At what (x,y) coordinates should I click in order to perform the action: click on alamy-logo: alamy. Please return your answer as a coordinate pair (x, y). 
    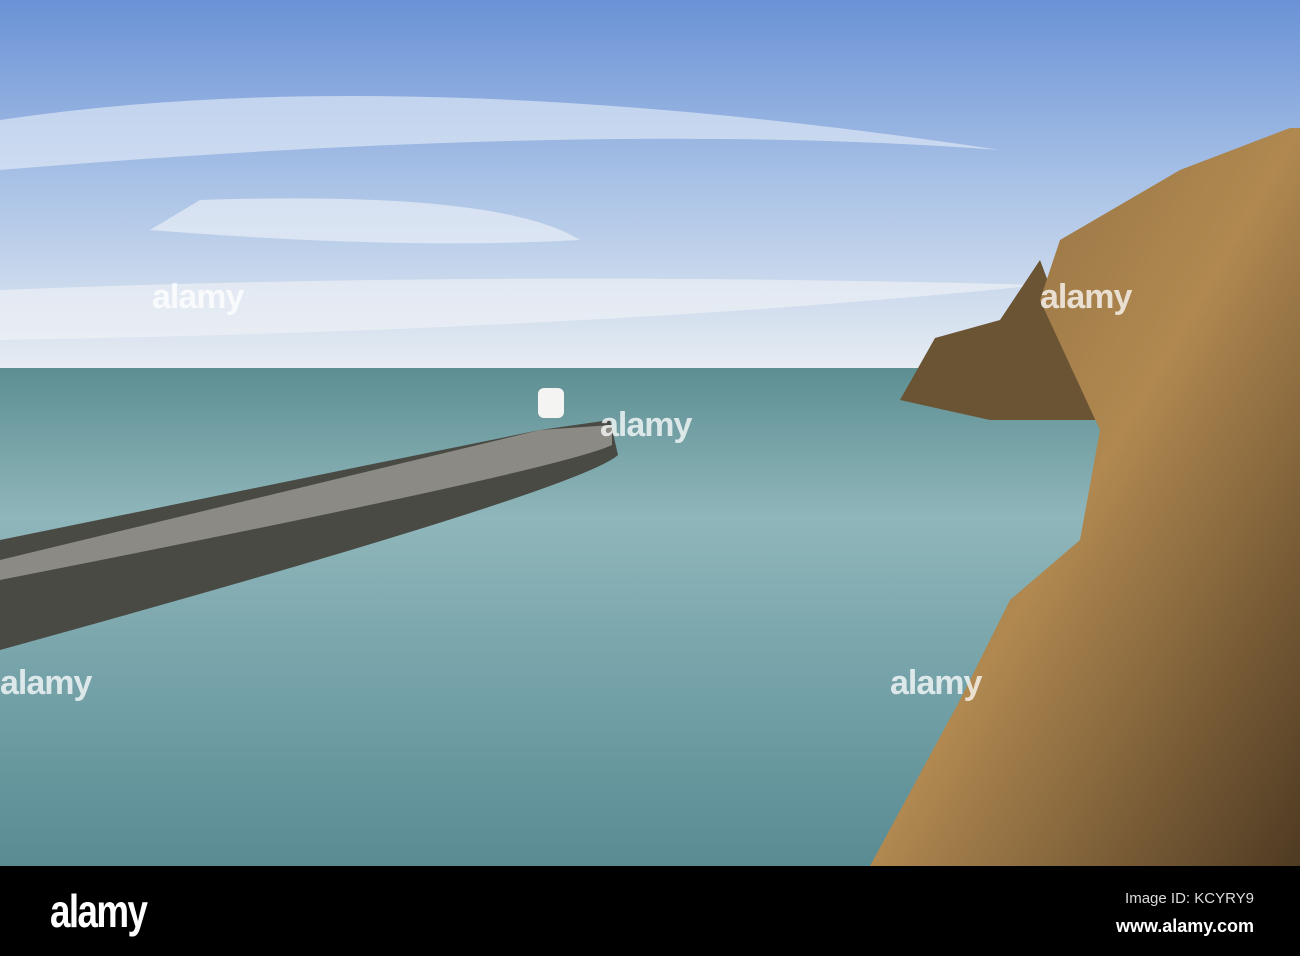
    Looking at the image, I should click on (99, 911).